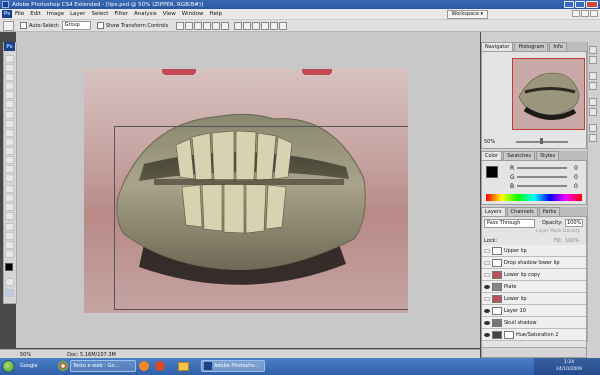 This screenshot has width=600, height=375. I want to click on layer-row: Layer 10, so click(534, 311).